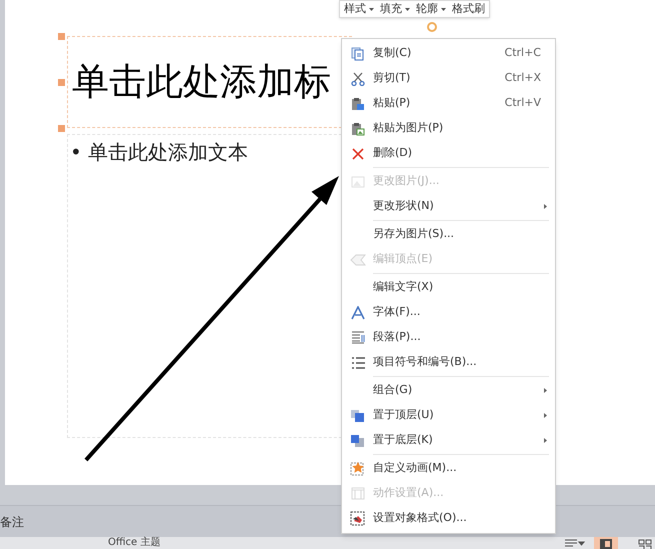  I want to click on grid-view-icon, so click(645, 544).